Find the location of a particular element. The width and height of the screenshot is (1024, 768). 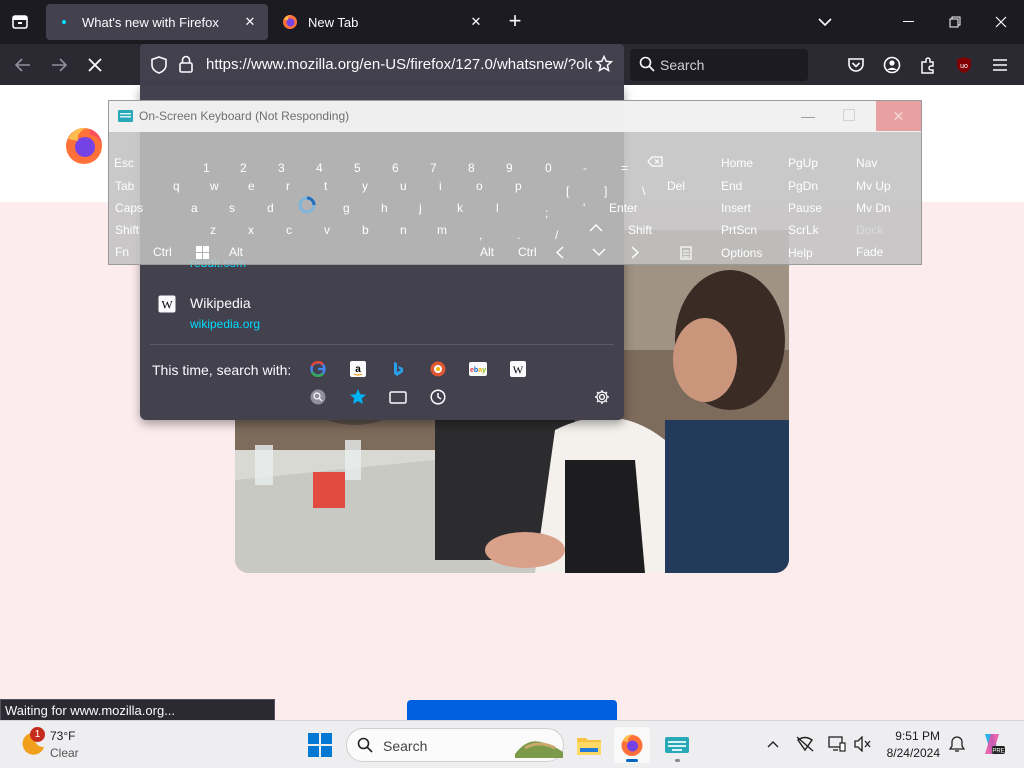

key-minus: - is located at coordinates (585, 168).